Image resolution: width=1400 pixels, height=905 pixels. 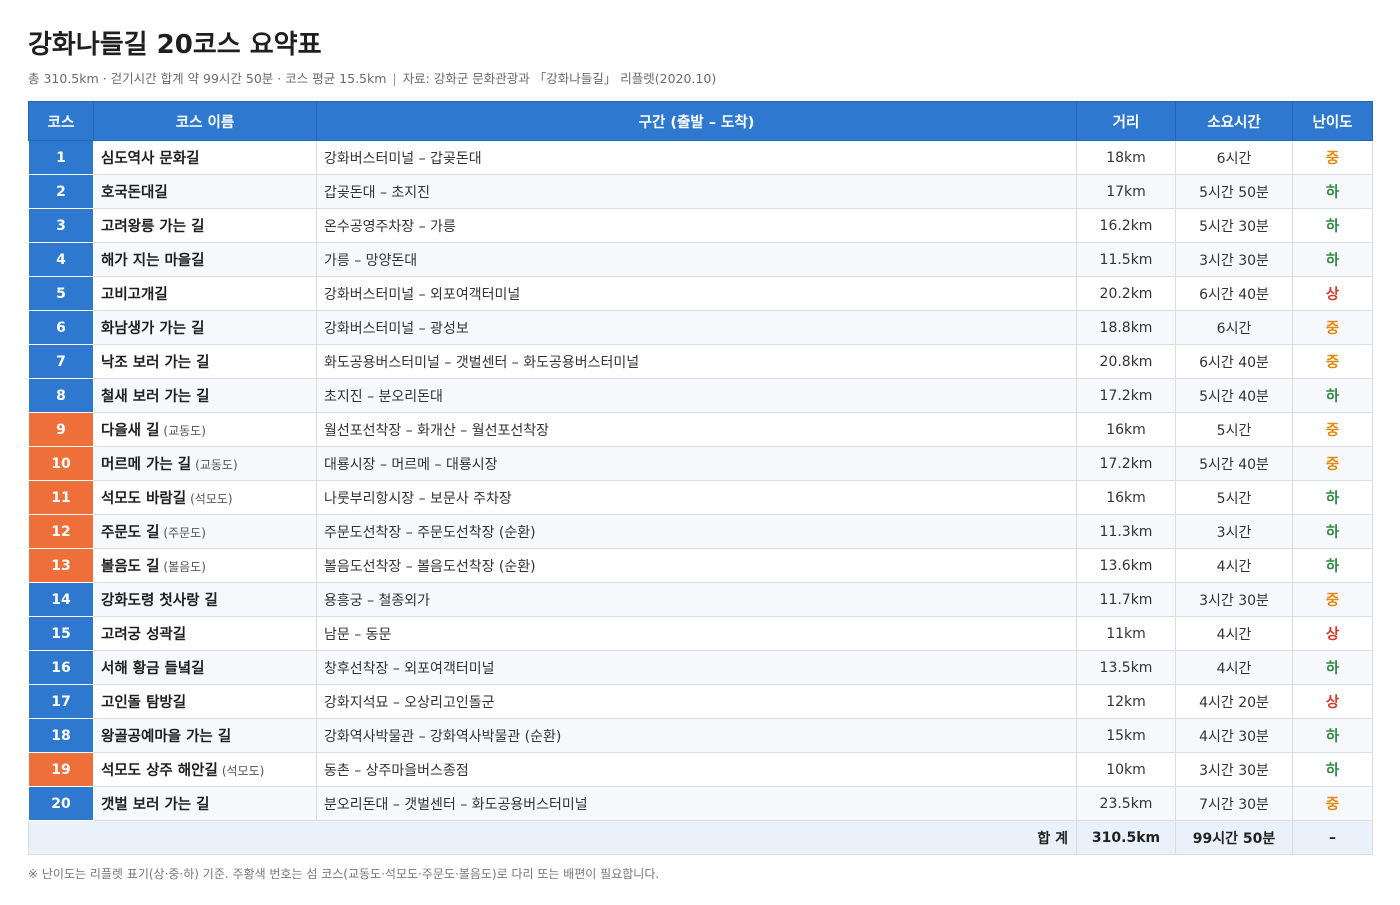 What do you see at coordinates (205, 531) in the screenshot?
I see `course-name-cell: 주문도 길 (주문도)` at bounding box center [205, 531].